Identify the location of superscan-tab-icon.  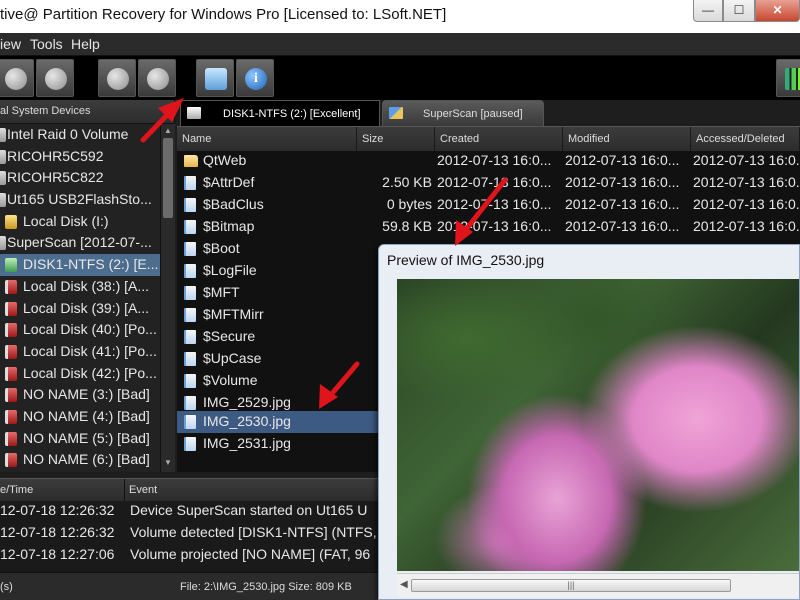
(396, 113).